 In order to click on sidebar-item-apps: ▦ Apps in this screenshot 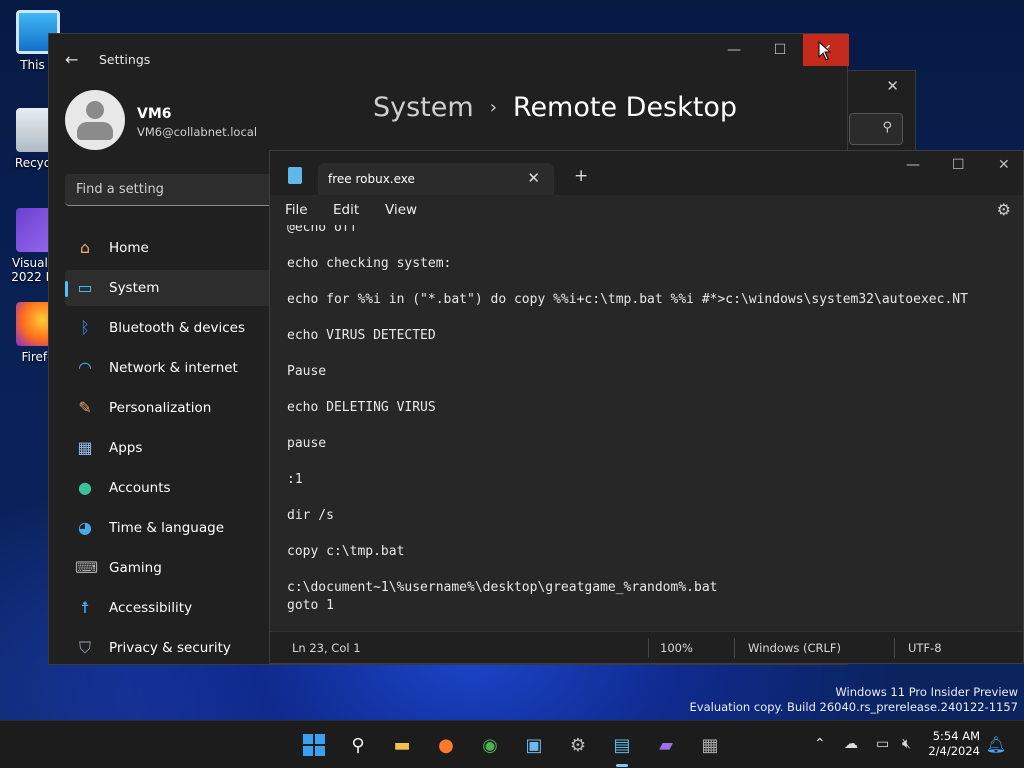, I will do `click(180, 448)`.